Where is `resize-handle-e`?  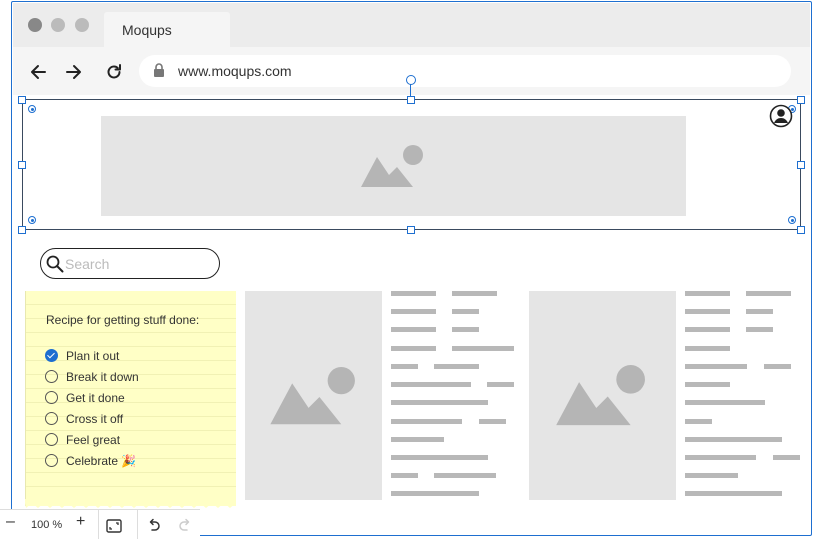
resize-handle-e is located at coordinates (801, 165).